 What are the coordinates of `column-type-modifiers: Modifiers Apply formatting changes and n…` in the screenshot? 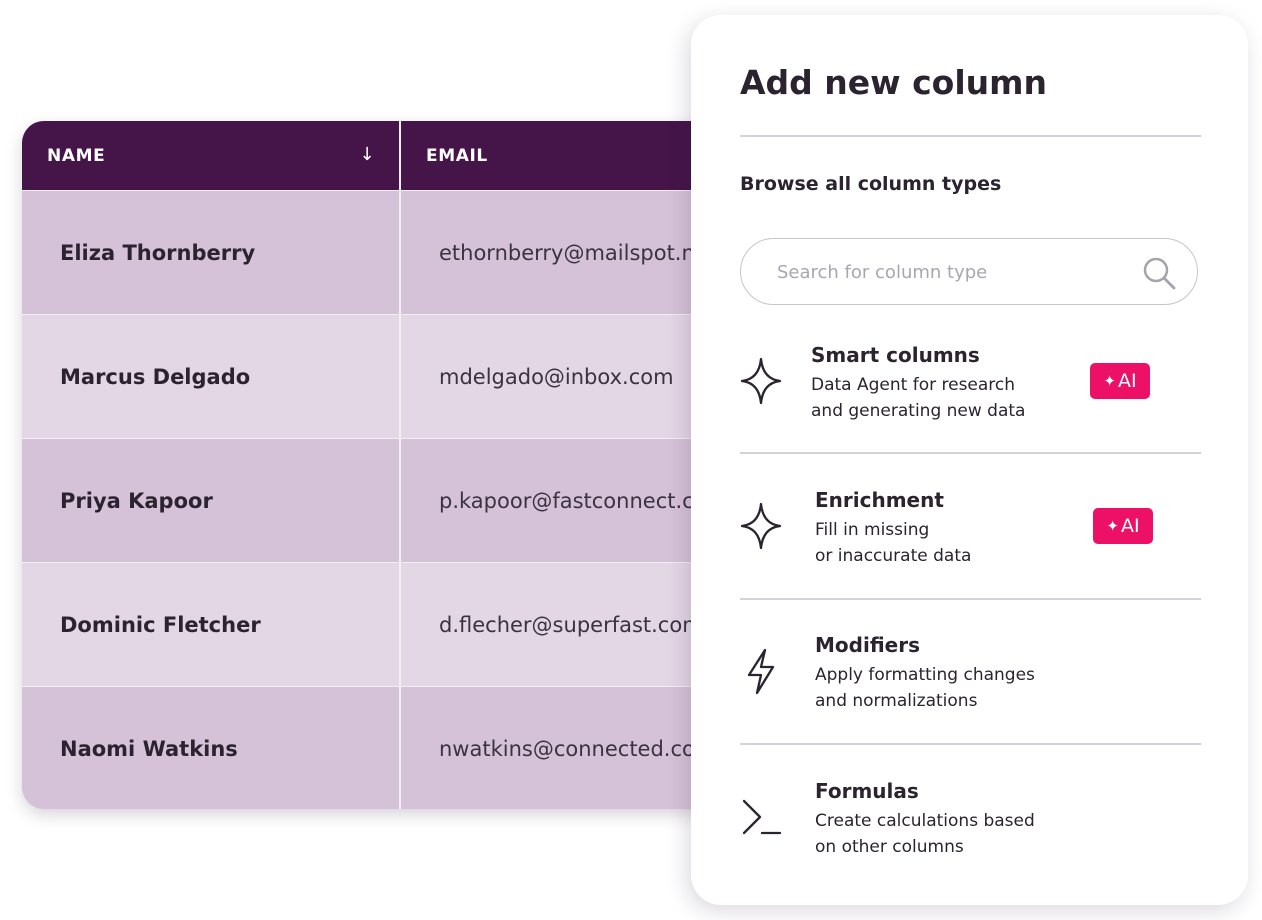 It's located at (970, 688).